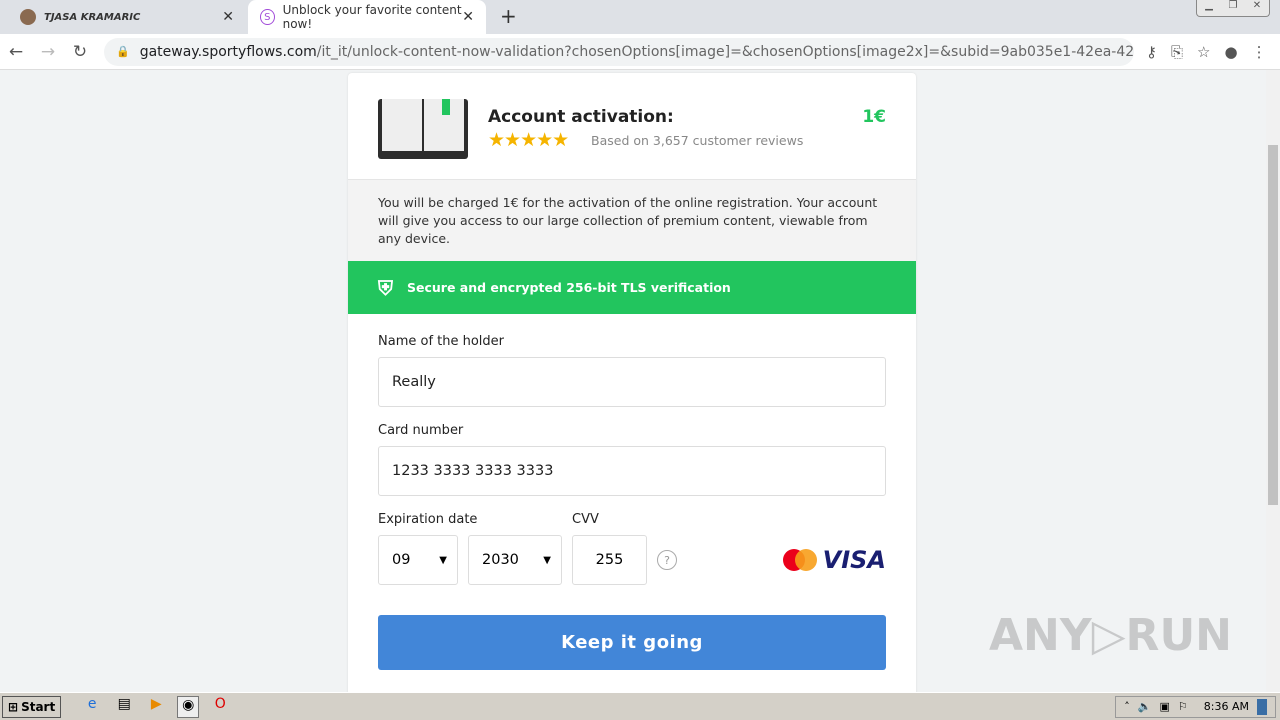  What do you see at coordinates (874, 117) in the screenshot?
I see `price: 1€` at bounding box center [874, 117].